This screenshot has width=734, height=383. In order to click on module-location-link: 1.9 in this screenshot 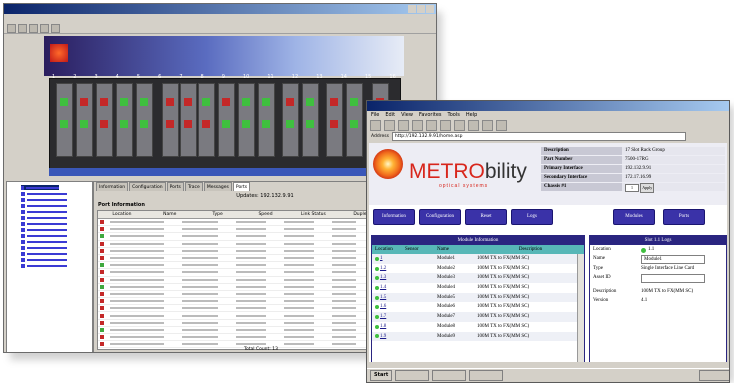, I will do `click(383, 337)`.